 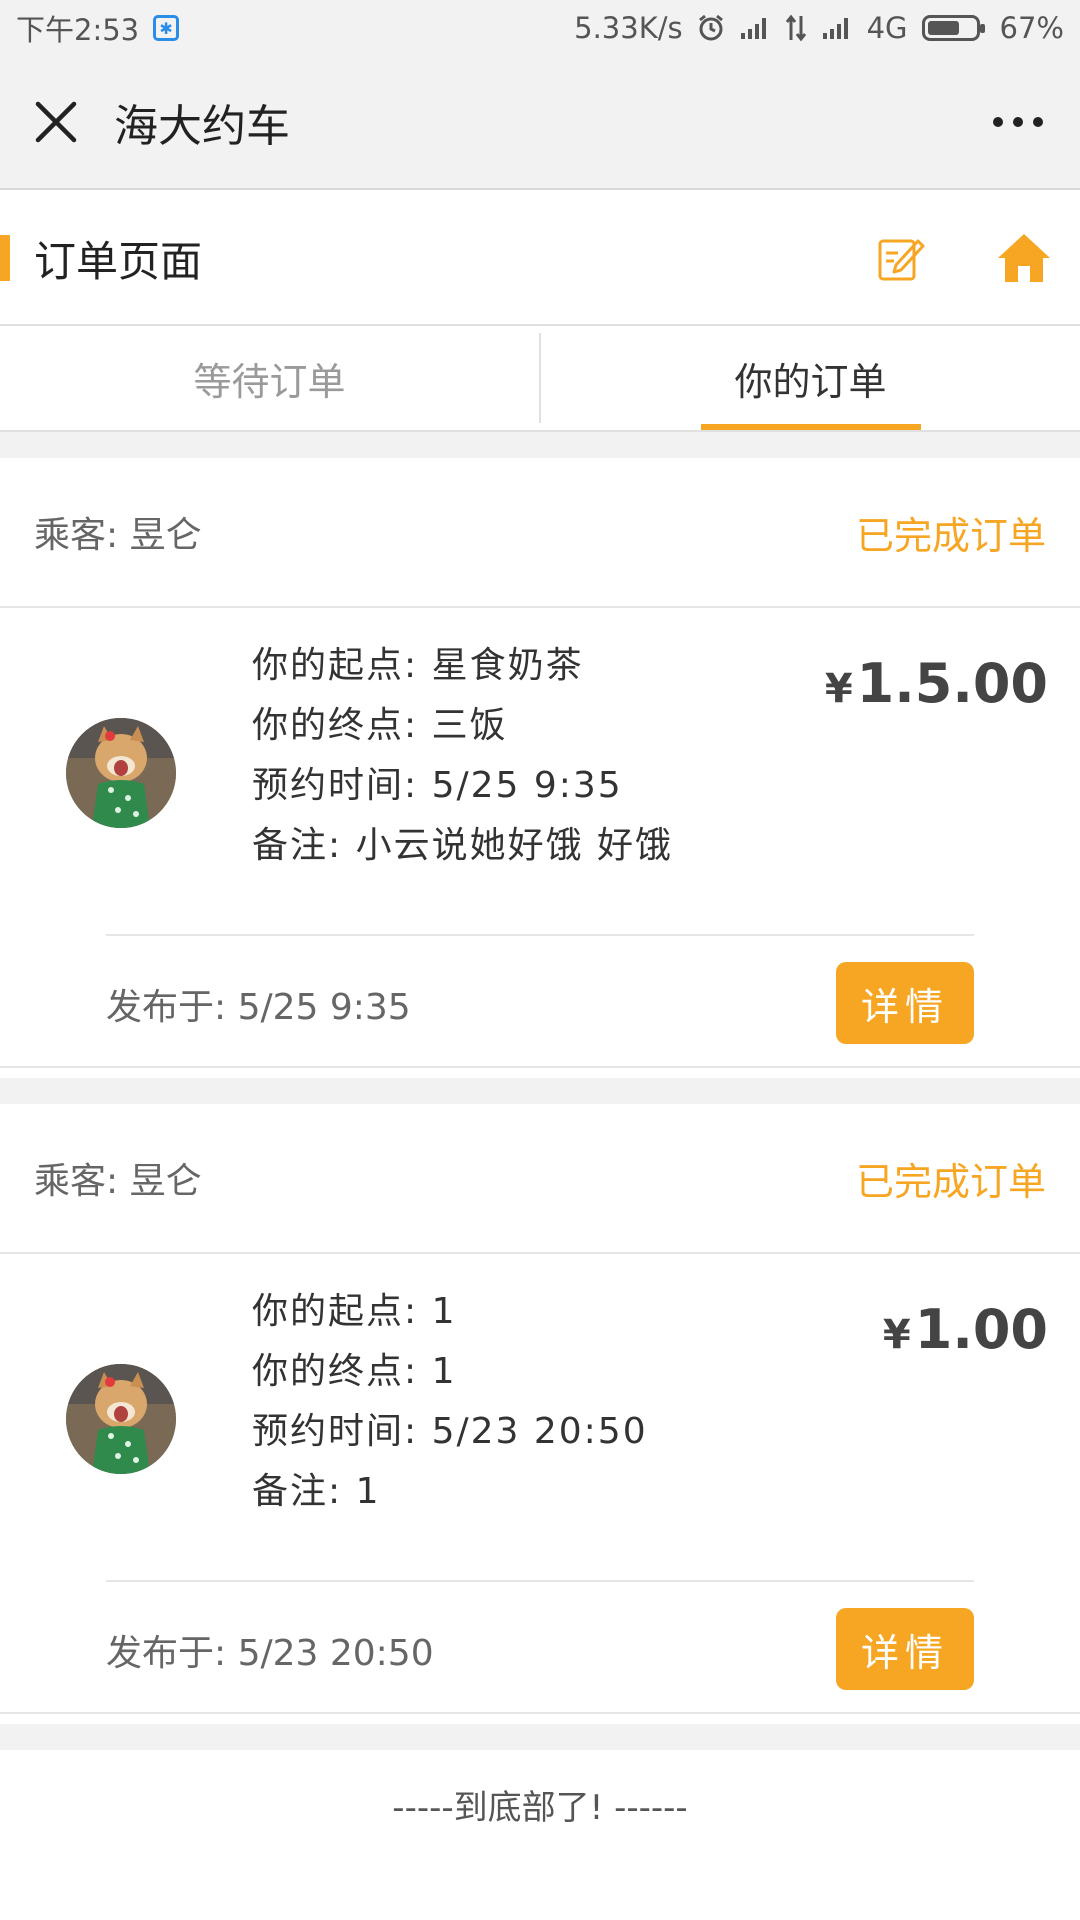 I want to click on order-time: 预约时间: 5/23 20:50, so click(x=450, y=1431).